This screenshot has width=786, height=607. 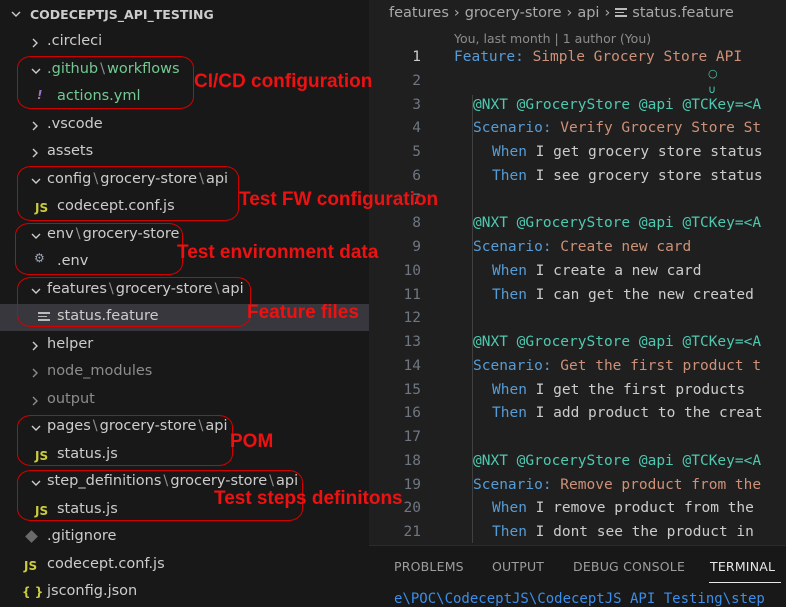 I want to click on line-number: 1, so click(x=416, y=57).